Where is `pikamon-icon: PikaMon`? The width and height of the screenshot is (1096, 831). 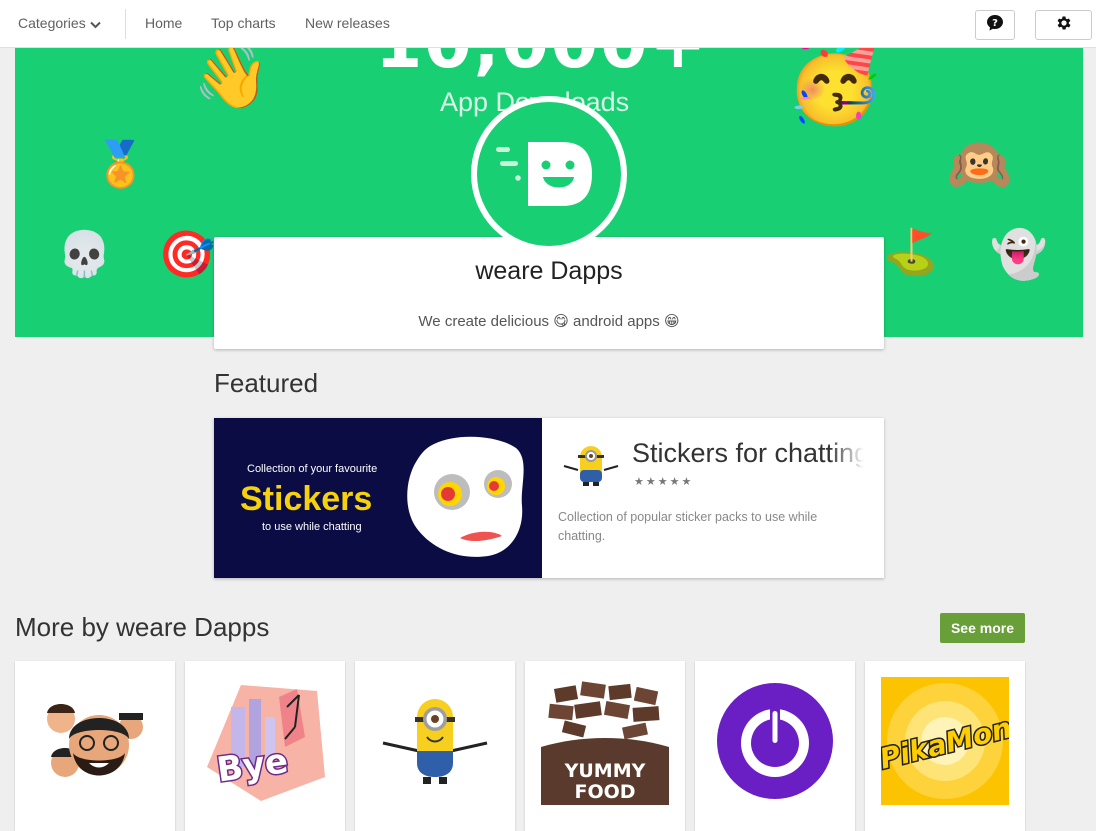
pikamon-icon: PikaMon is located at coordinates (945, 741).